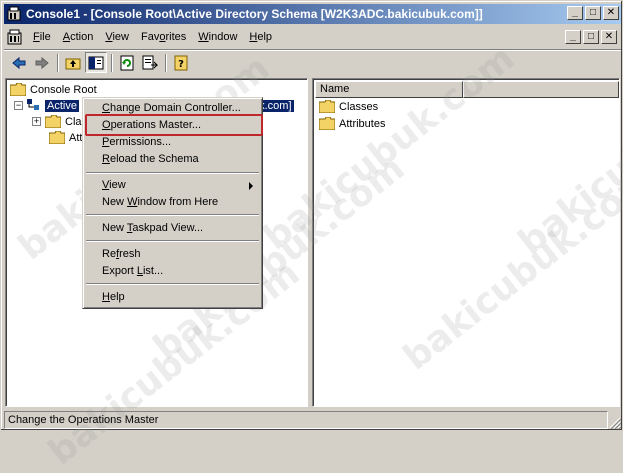  What do you see at coordinates (130, 254) in the screenshot?
I see `menu-item-label: resh` at bounding box center [130, 254].